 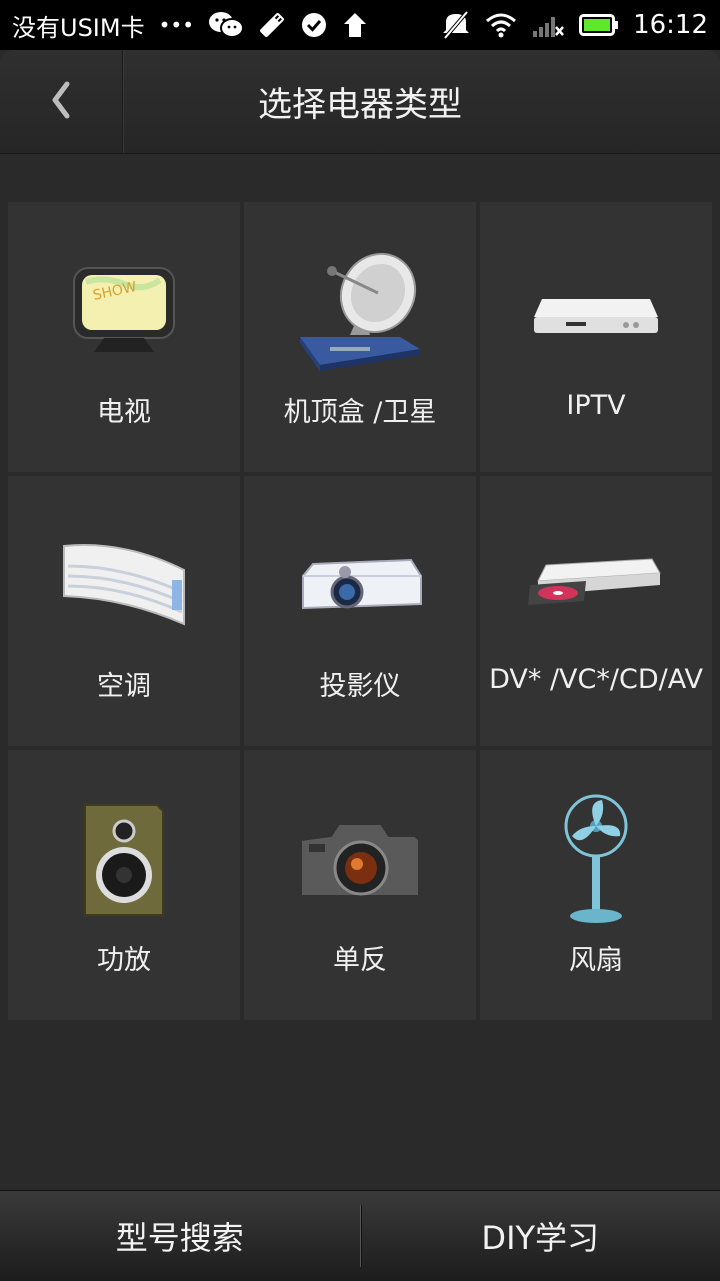 I want to click on wifi-icon, so click(x=501, y=25).